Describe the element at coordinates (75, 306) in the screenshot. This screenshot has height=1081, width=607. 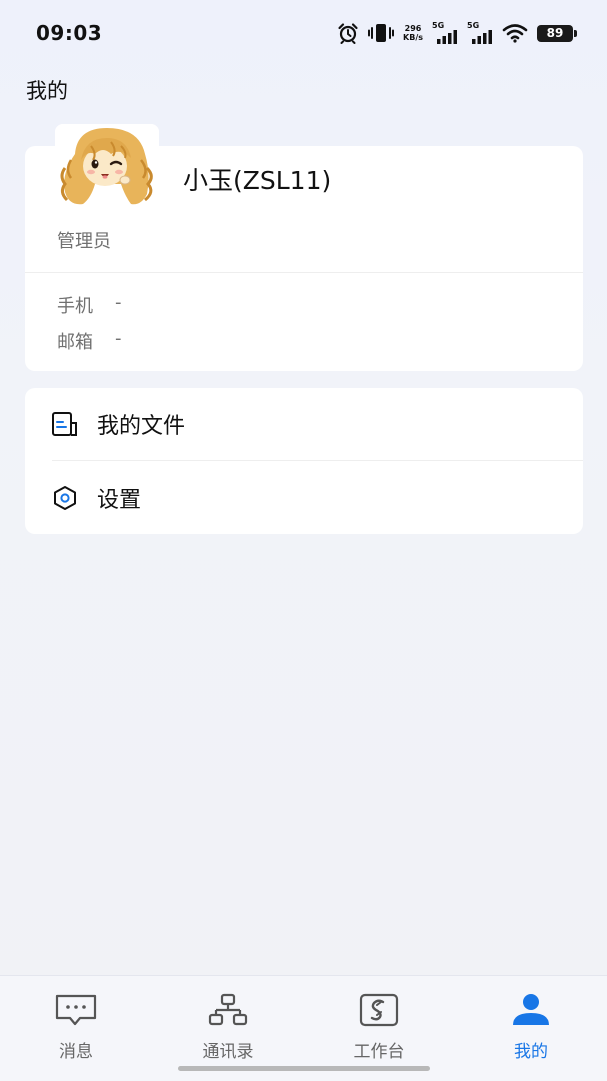
I see `phone-label: 手机` at that location.